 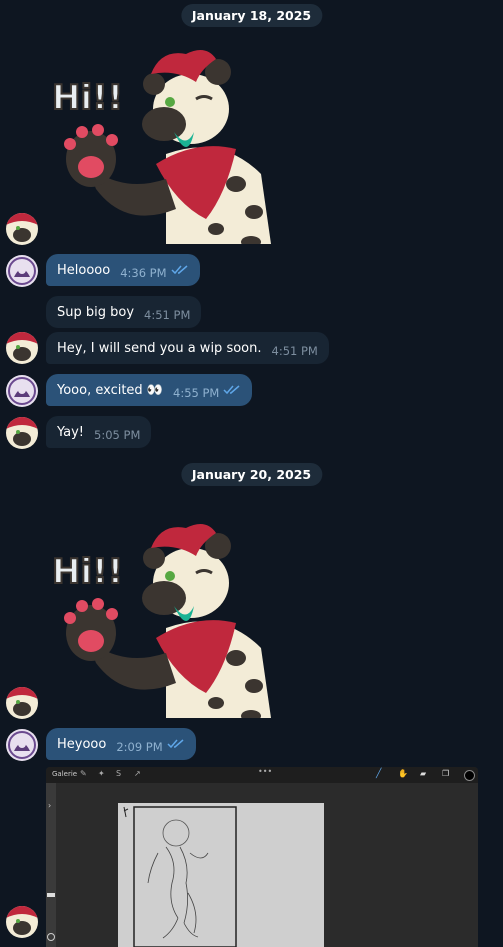 I want to click on canvas, so click(x=221, y=875).